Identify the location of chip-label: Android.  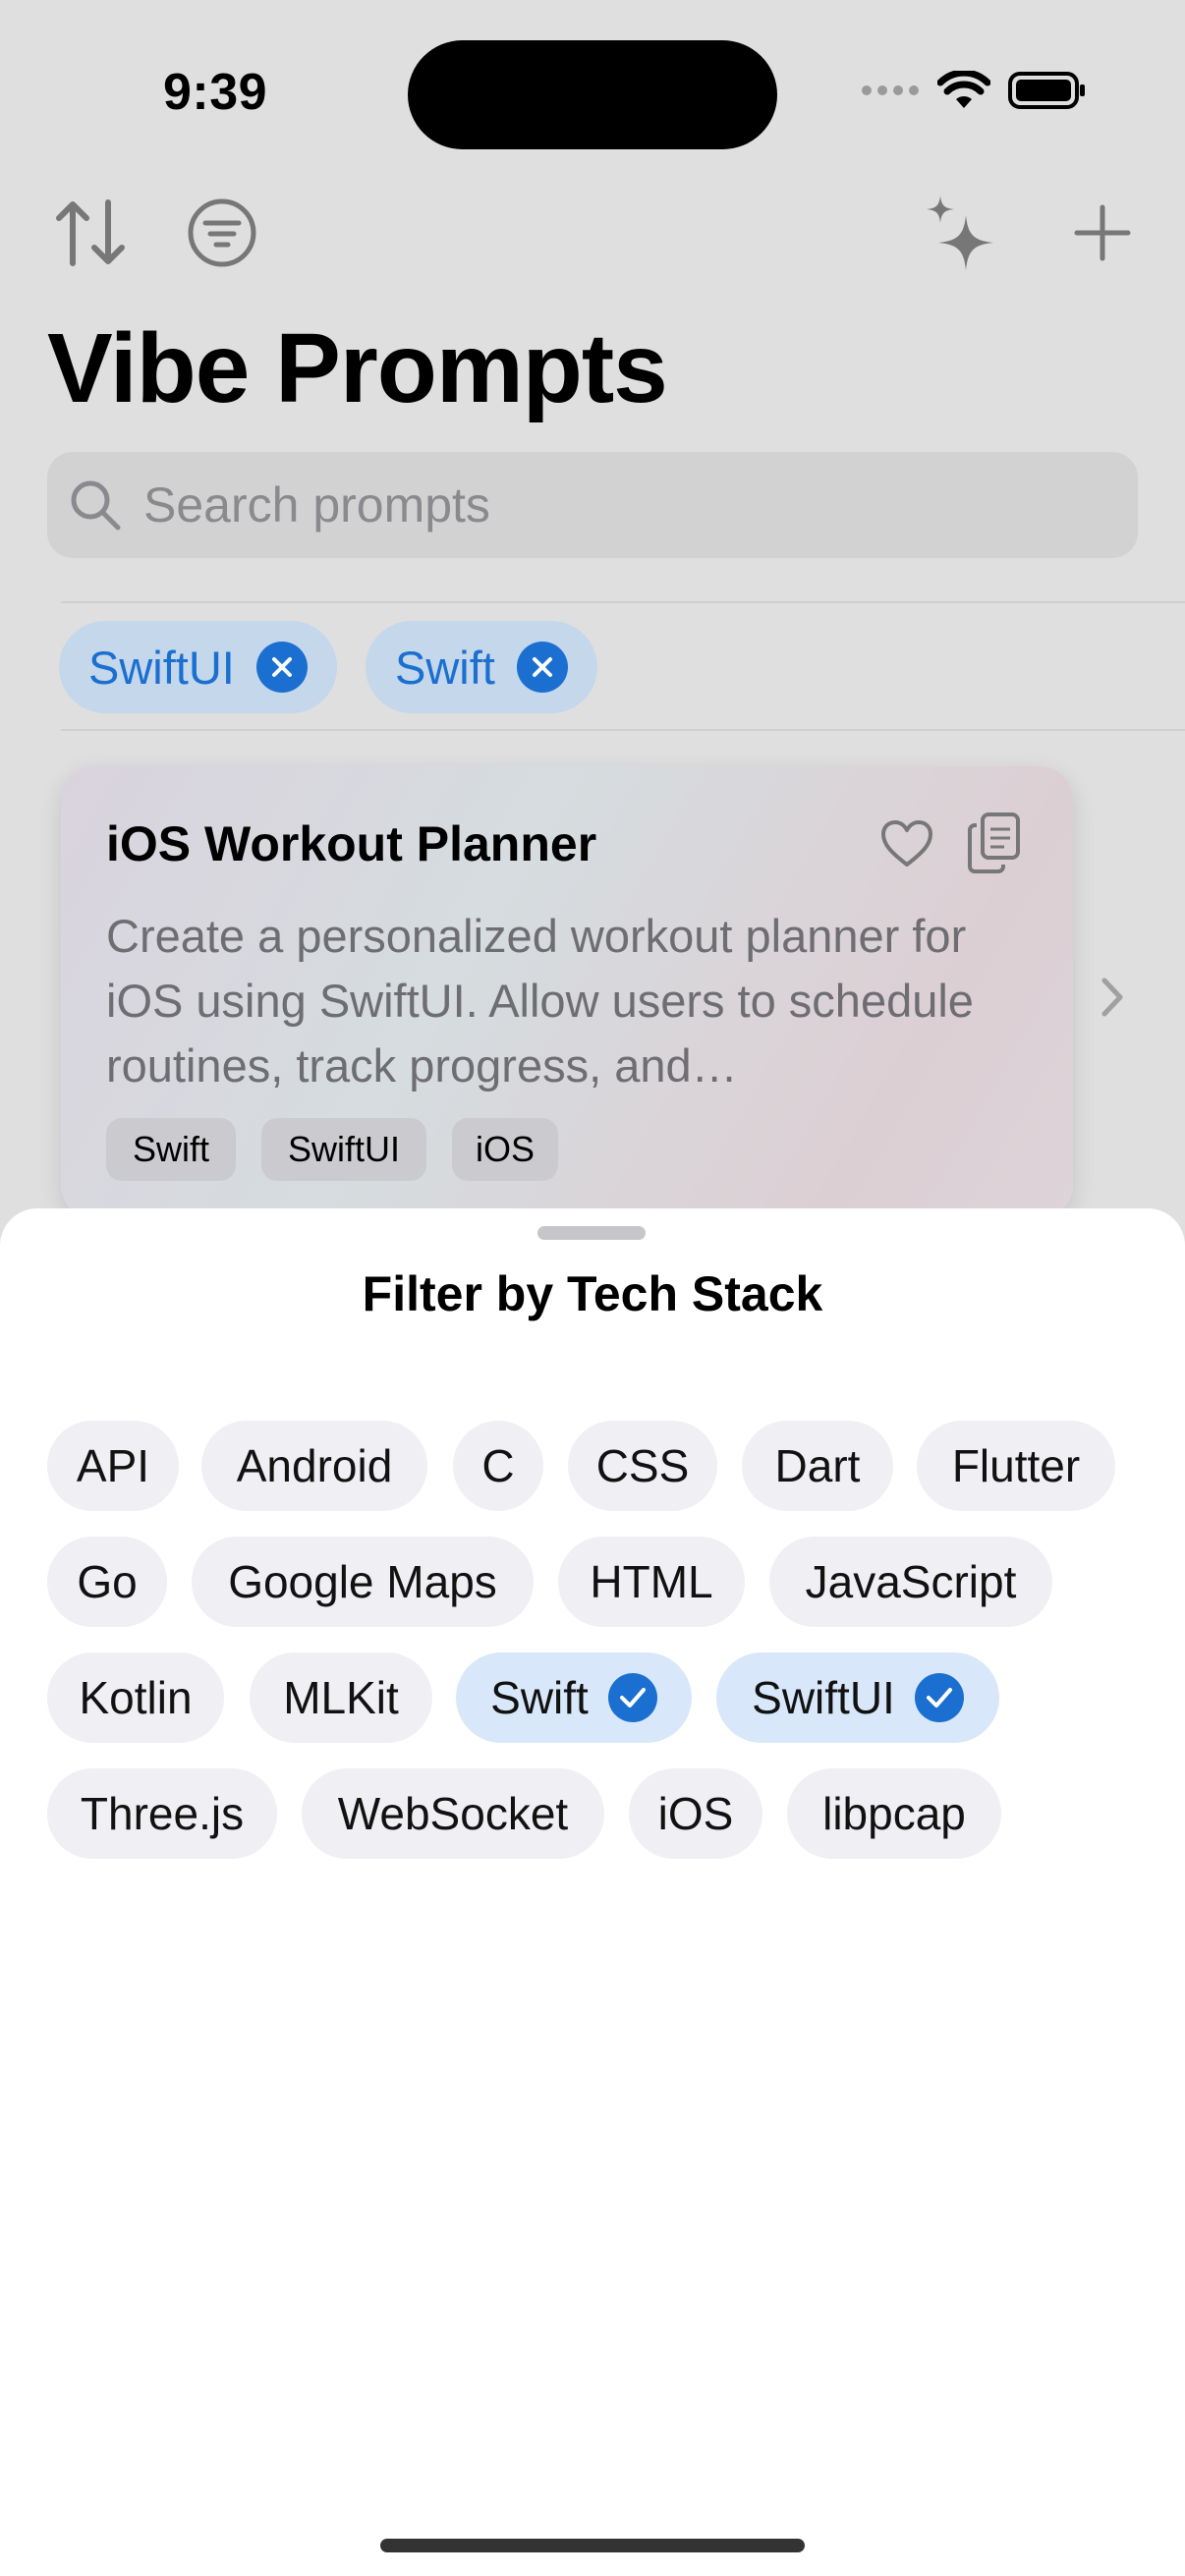
(315, 1465).